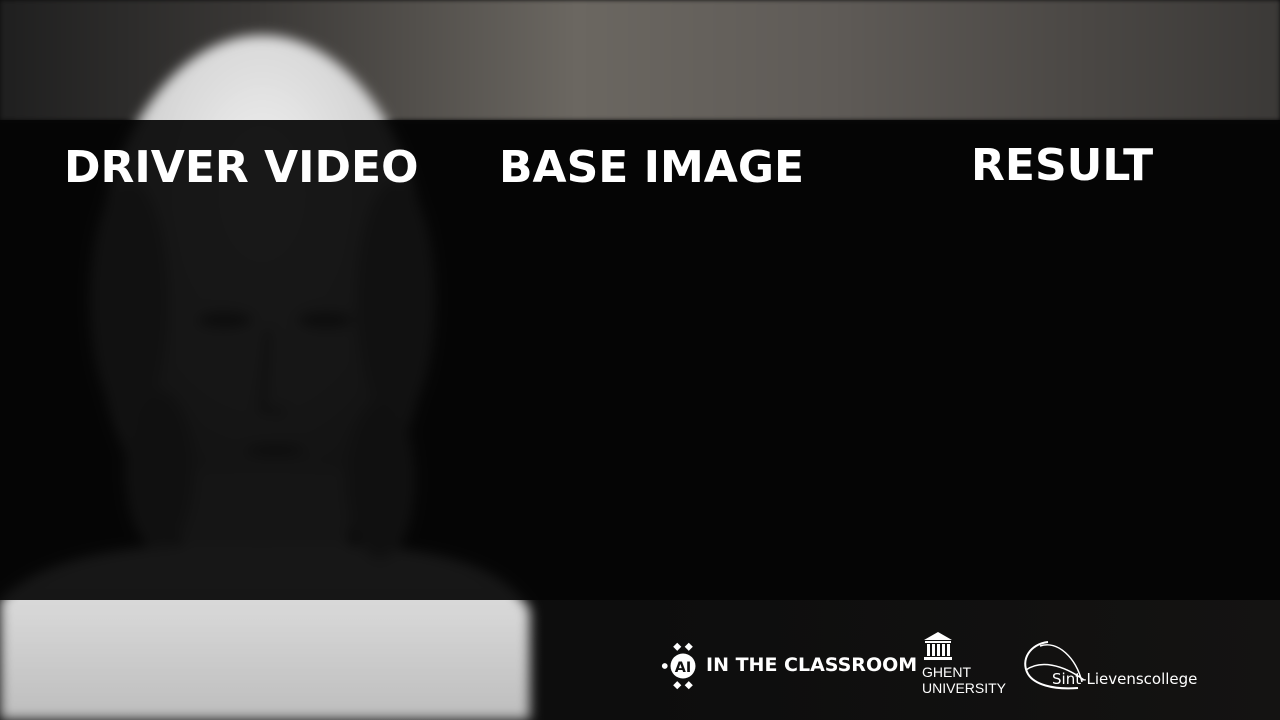 The image size is (1280, 720). What do you see at coordinates (964, 688) in the screenshot?
I see `university-line: UNIVERSITY` at bounding box center [964, 688].